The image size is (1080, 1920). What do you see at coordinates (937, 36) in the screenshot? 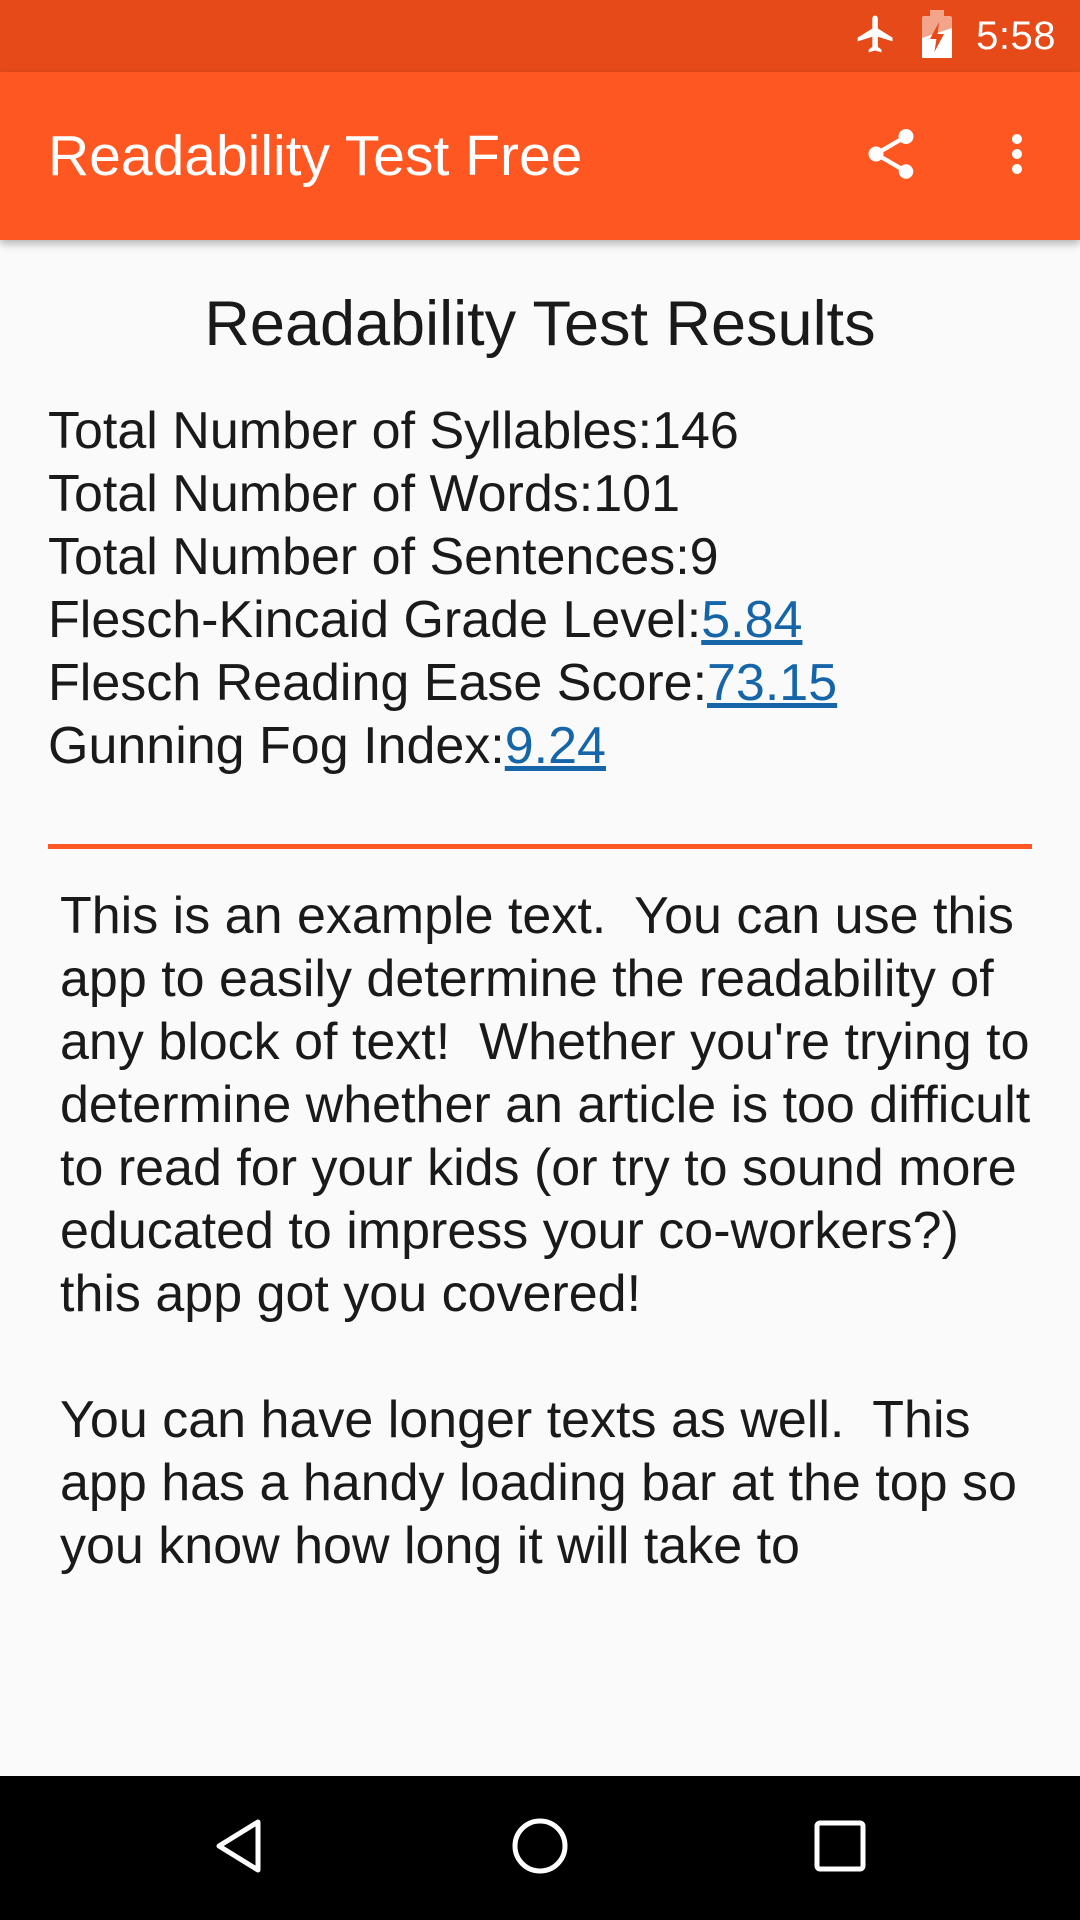
I see `battery-charging-icon` at bounding box center [937, 36].